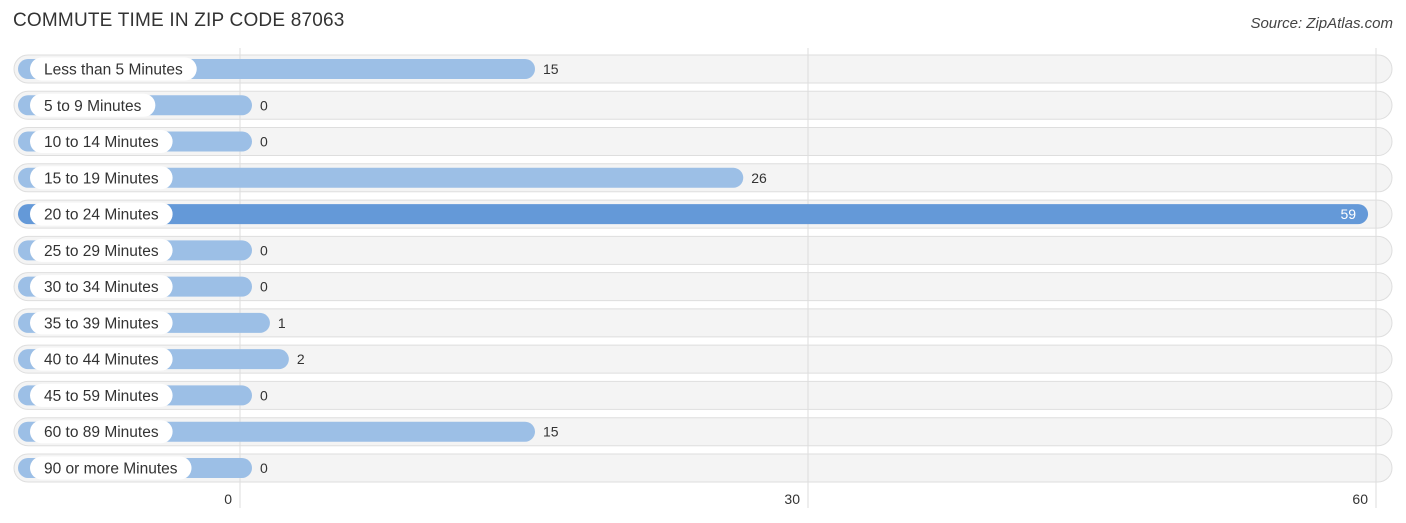  I want to click on category-label: 45 to 59 Minutes, so click(101, 396).